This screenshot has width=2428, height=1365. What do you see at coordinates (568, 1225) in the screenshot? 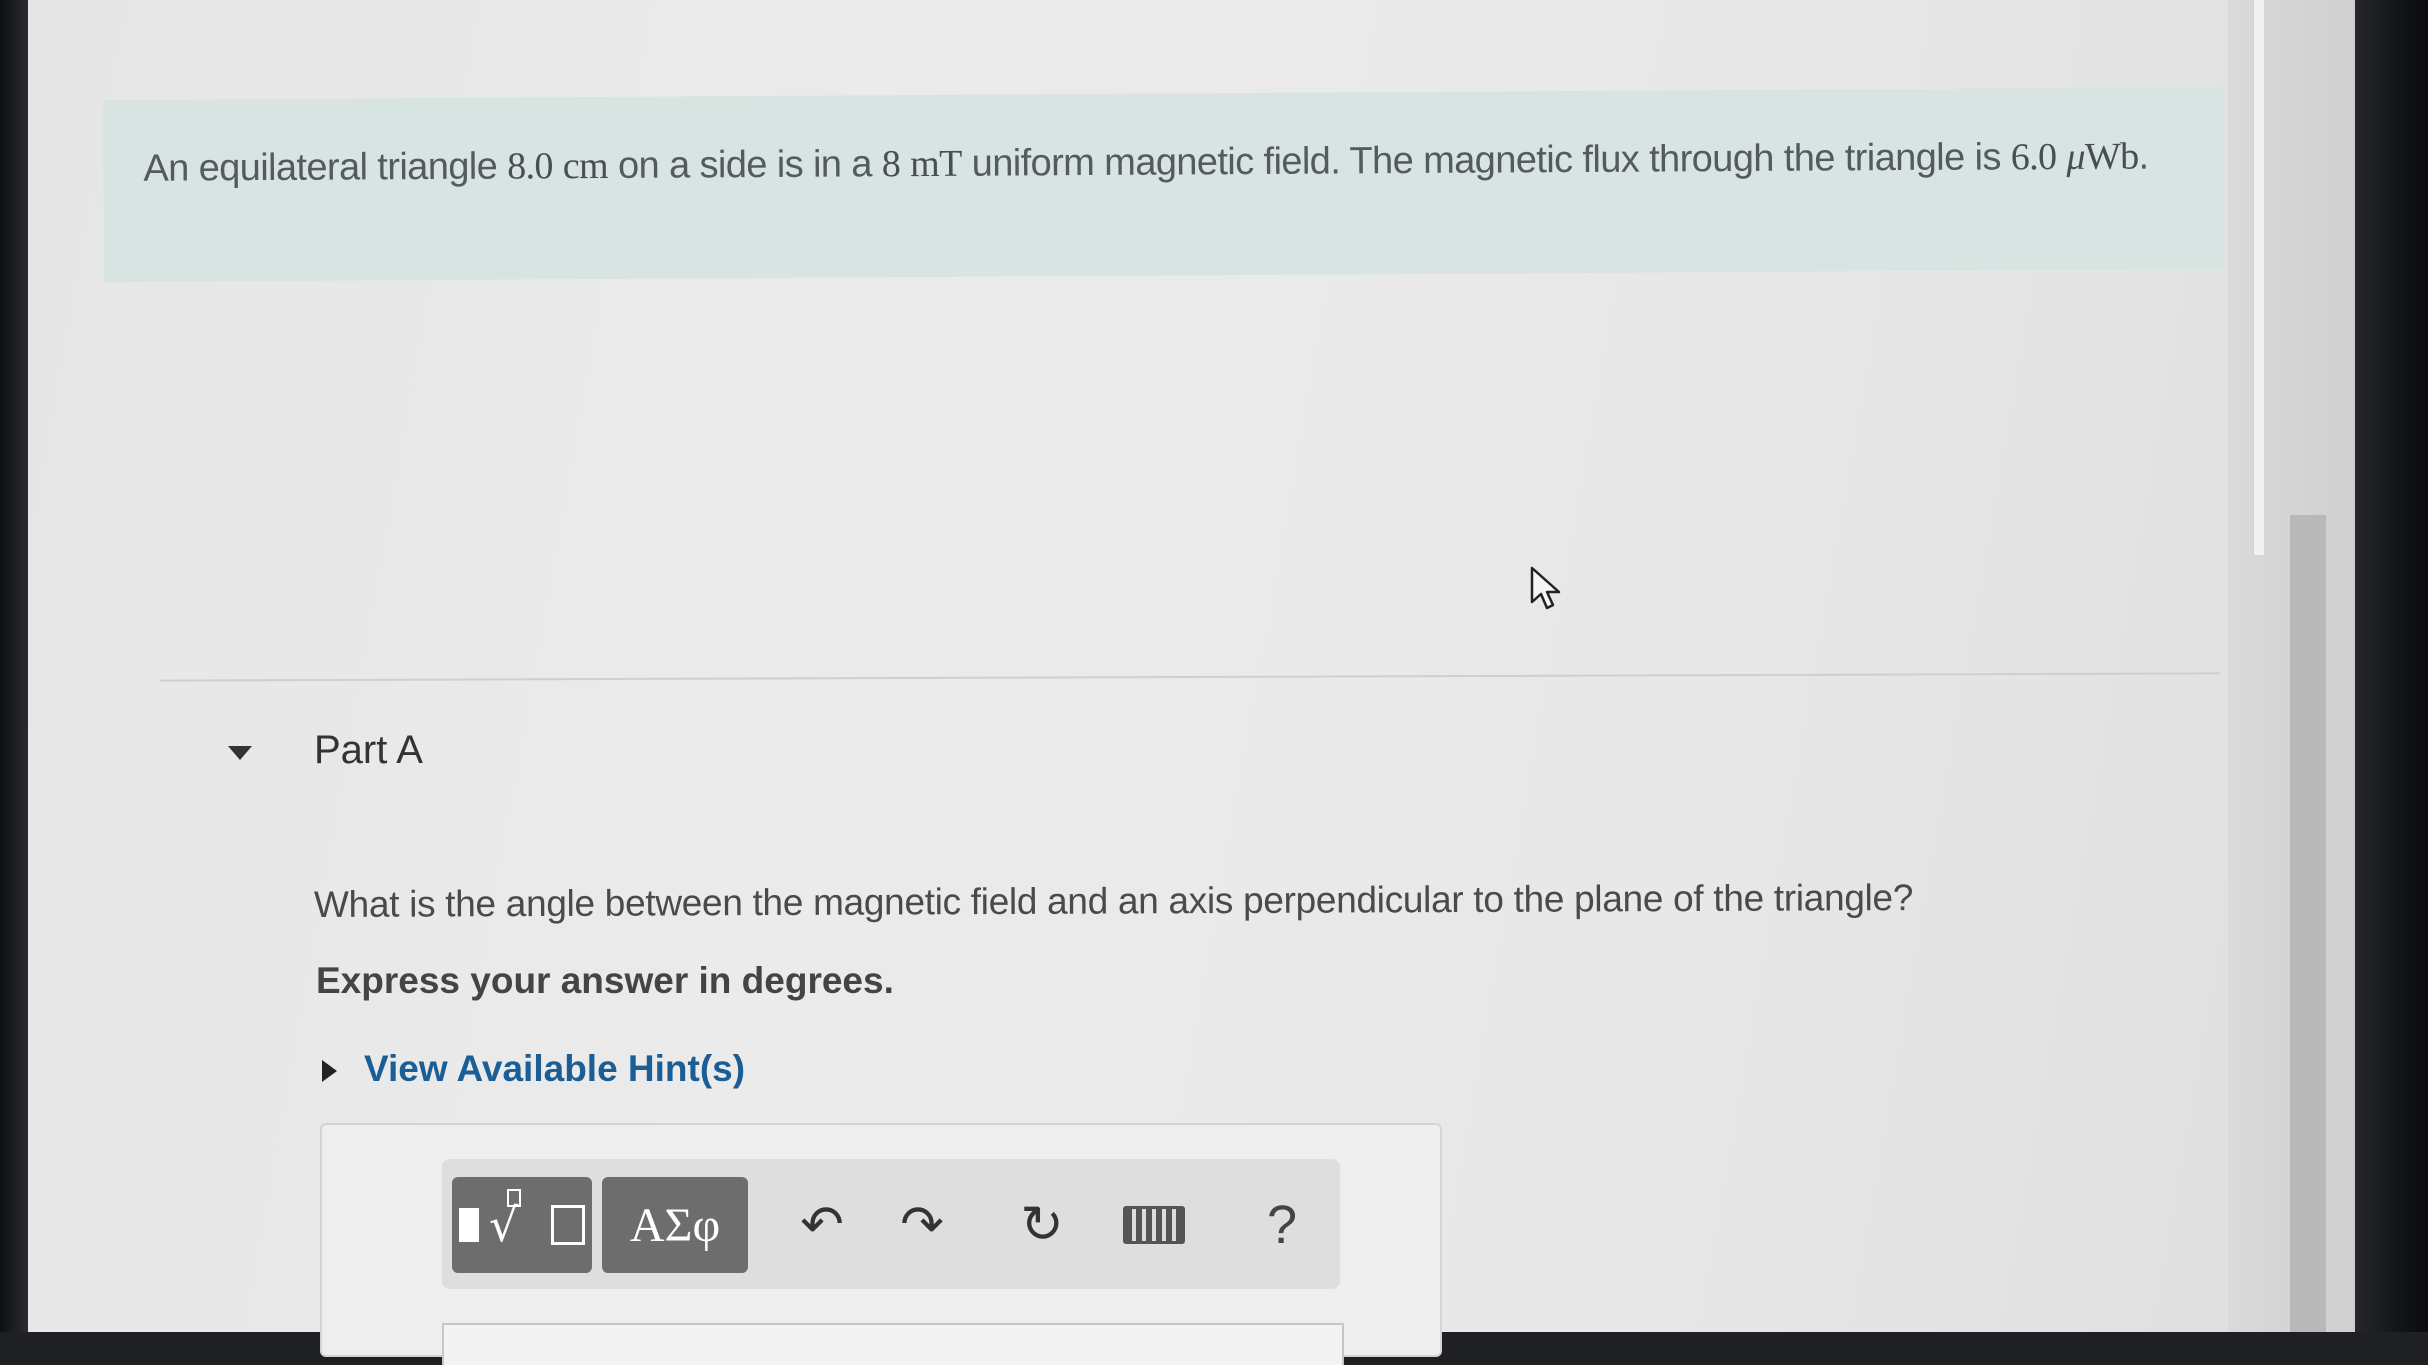
I see `template-box-icon` at bounding box center [568, 1225].